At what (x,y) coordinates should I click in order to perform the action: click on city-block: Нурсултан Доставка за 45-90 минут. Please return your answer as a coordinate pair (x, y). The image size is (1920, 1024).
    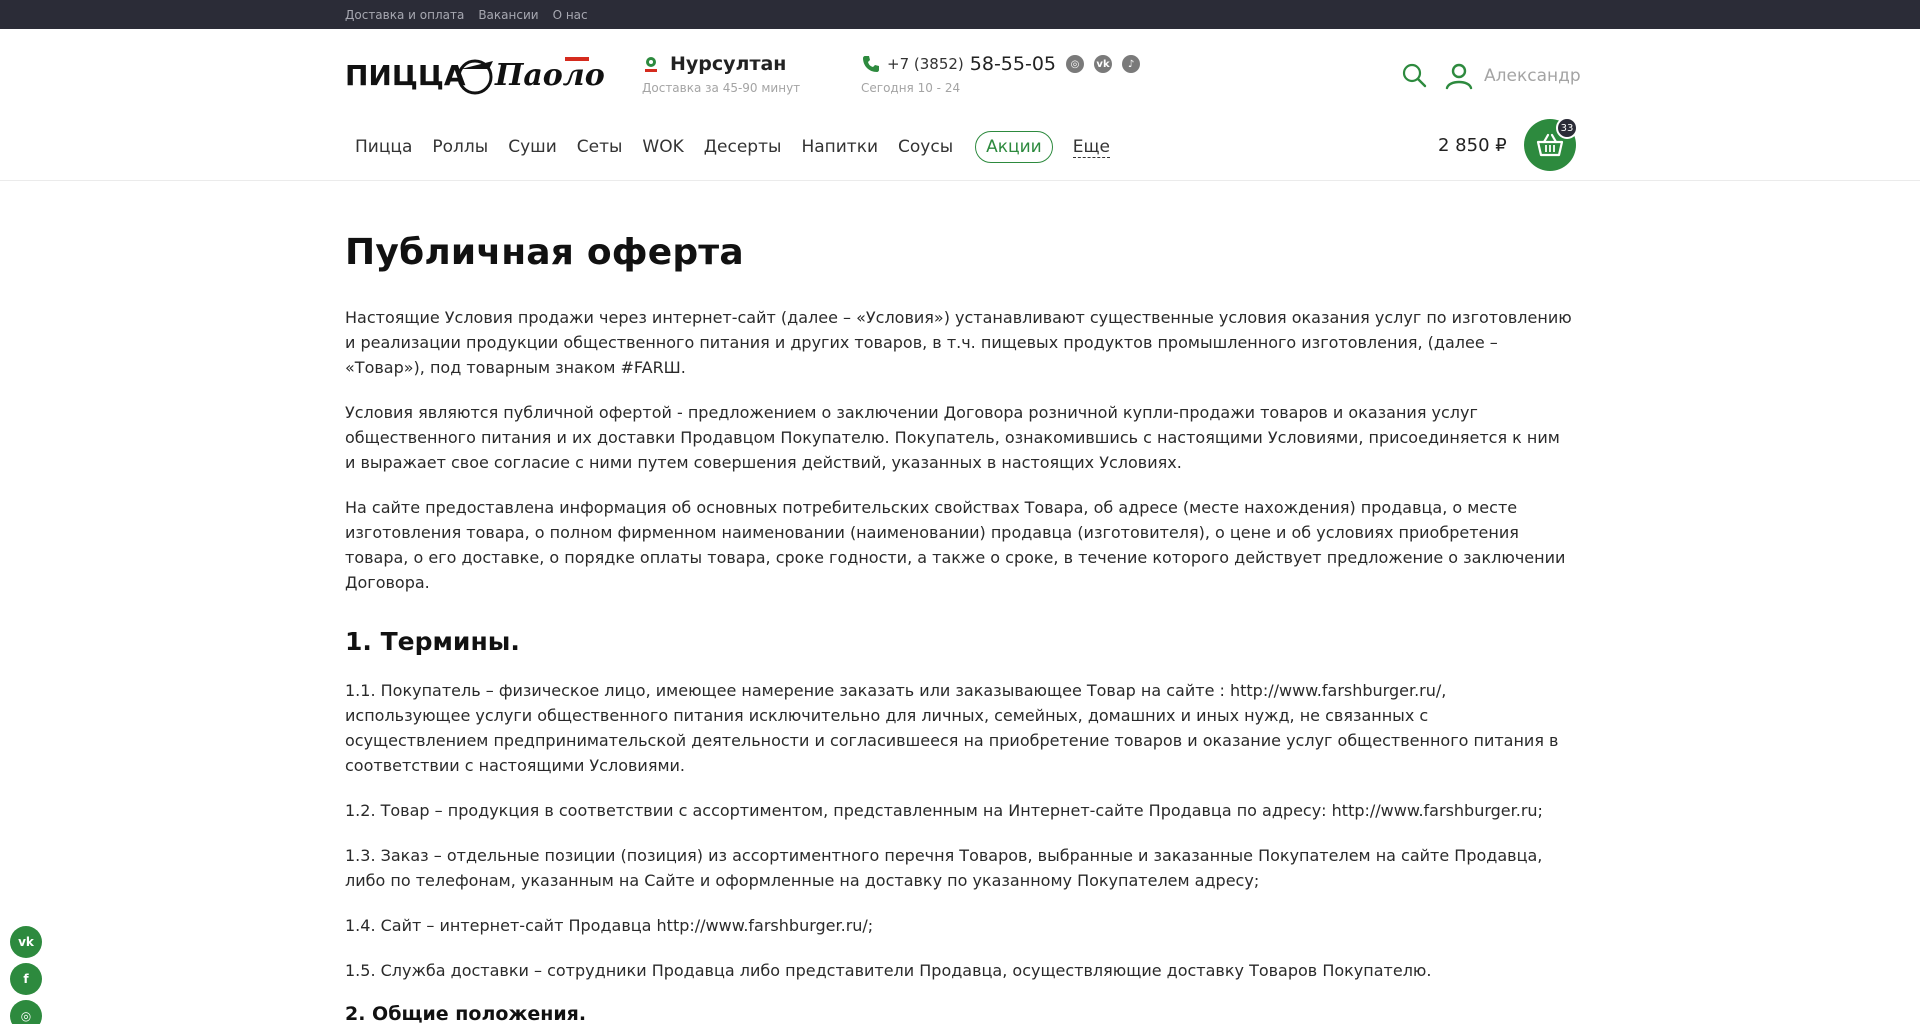
    Looking at the image, I should click on (721, 74).